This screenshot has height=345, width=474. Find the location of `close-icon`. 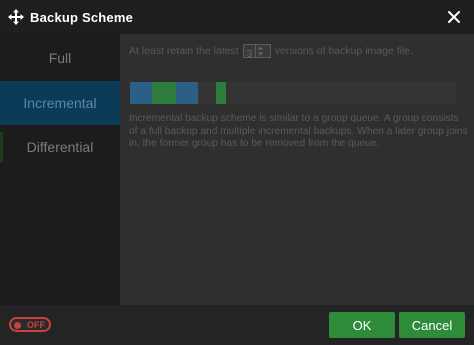

close-icon is located at coordinates (454, 17).